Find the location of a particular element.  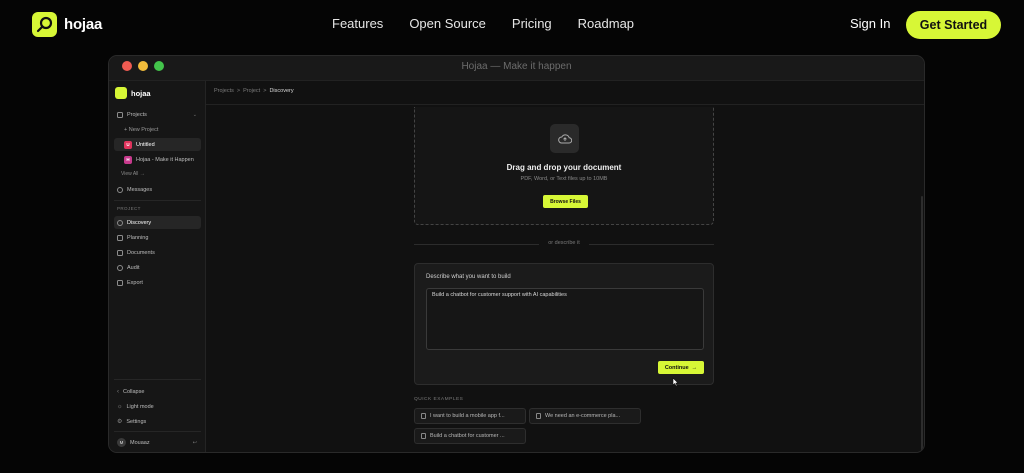

folder-icon is located at coordinates (120, 114).